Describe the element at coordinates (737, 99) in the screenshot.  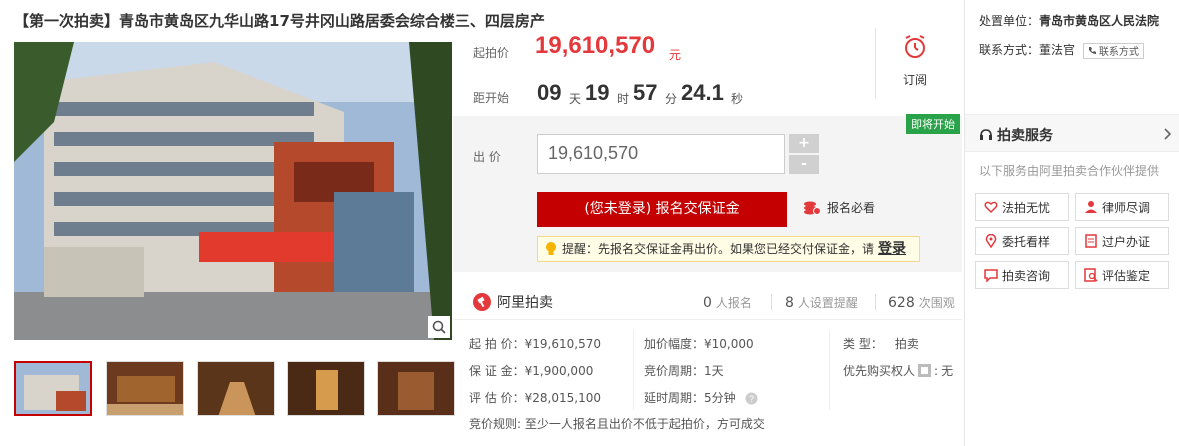
I see `countdown-seconds-unit: 秒` at that location.